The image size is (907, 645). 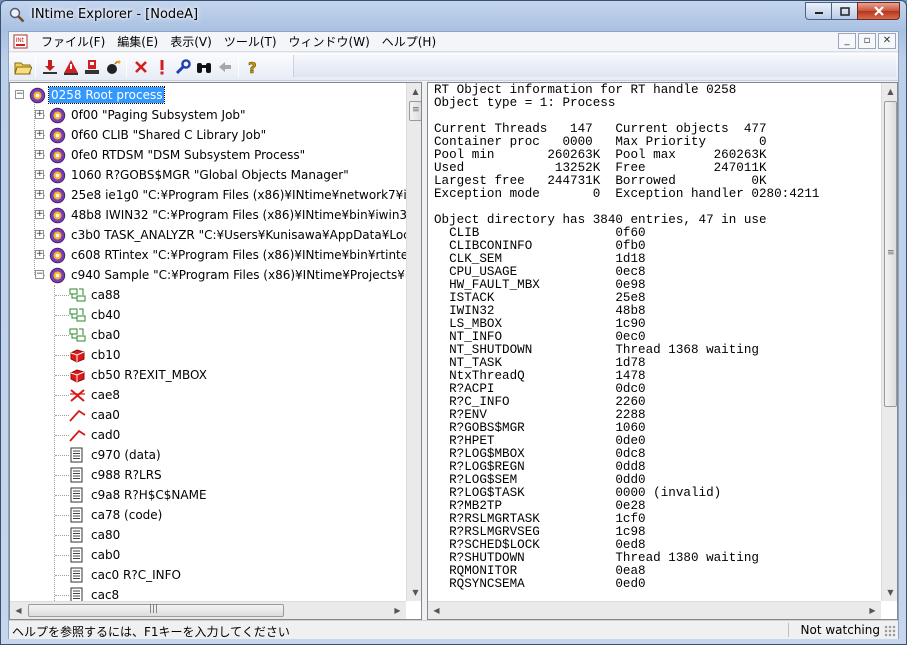 What do you see at coordinates (79, 555) in the screenshot?
I see `segment-icon` at bounding box center [79, 555].